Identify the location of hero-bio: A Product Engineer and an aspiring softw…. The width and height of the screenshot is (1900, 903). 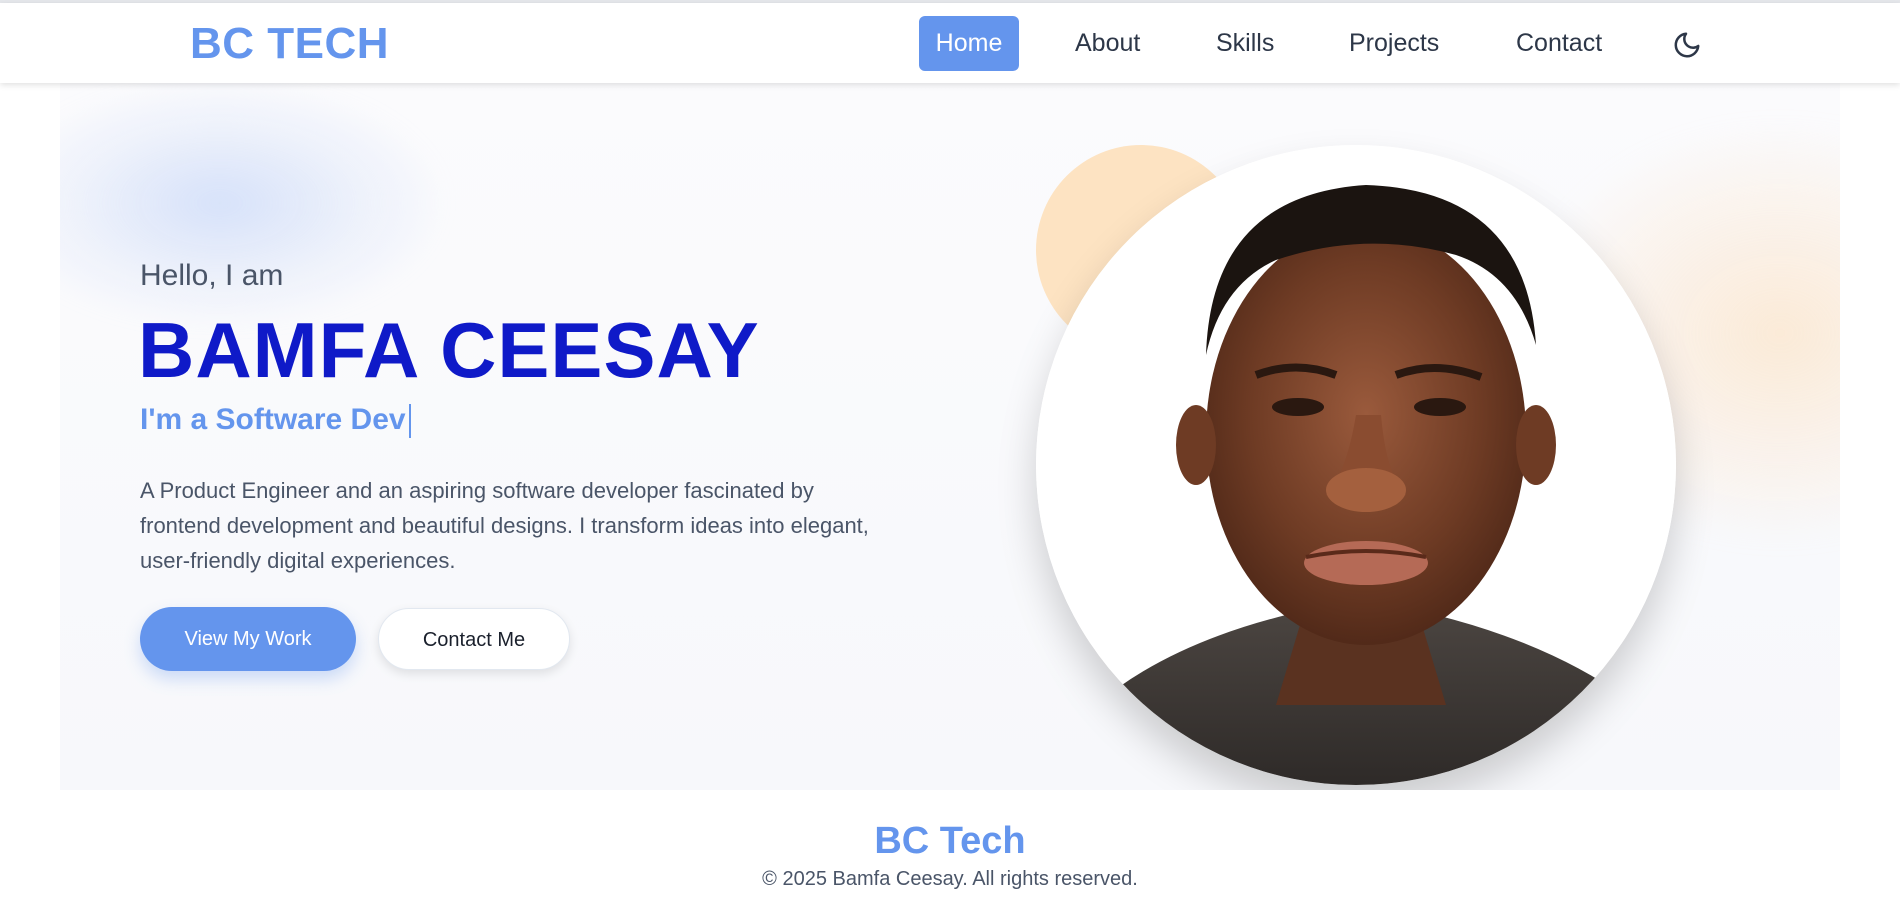
(504, 525).